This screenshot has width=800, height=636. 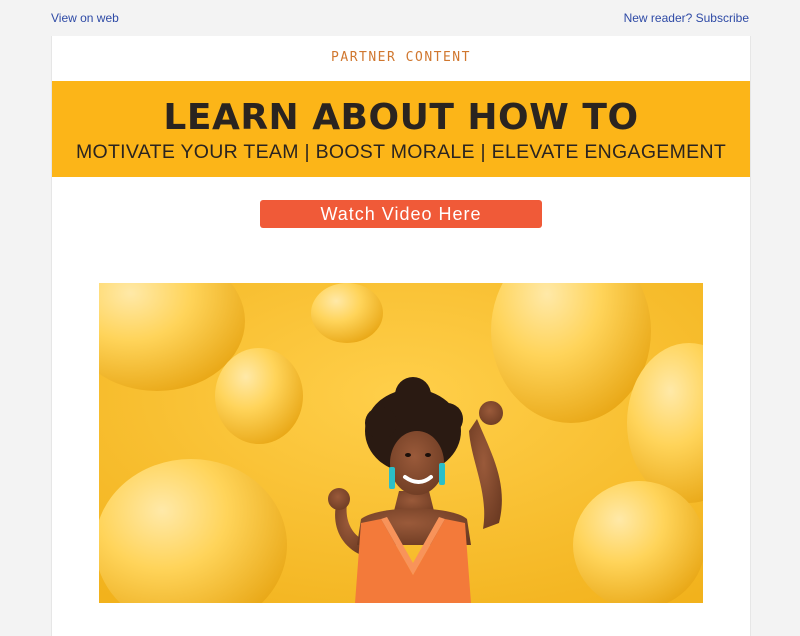 What do you see at coordinates (401, 117) in the screenshot?
I see `banner-title: LEARN ABOUT HOW TO` at bounding box center [401, 117].